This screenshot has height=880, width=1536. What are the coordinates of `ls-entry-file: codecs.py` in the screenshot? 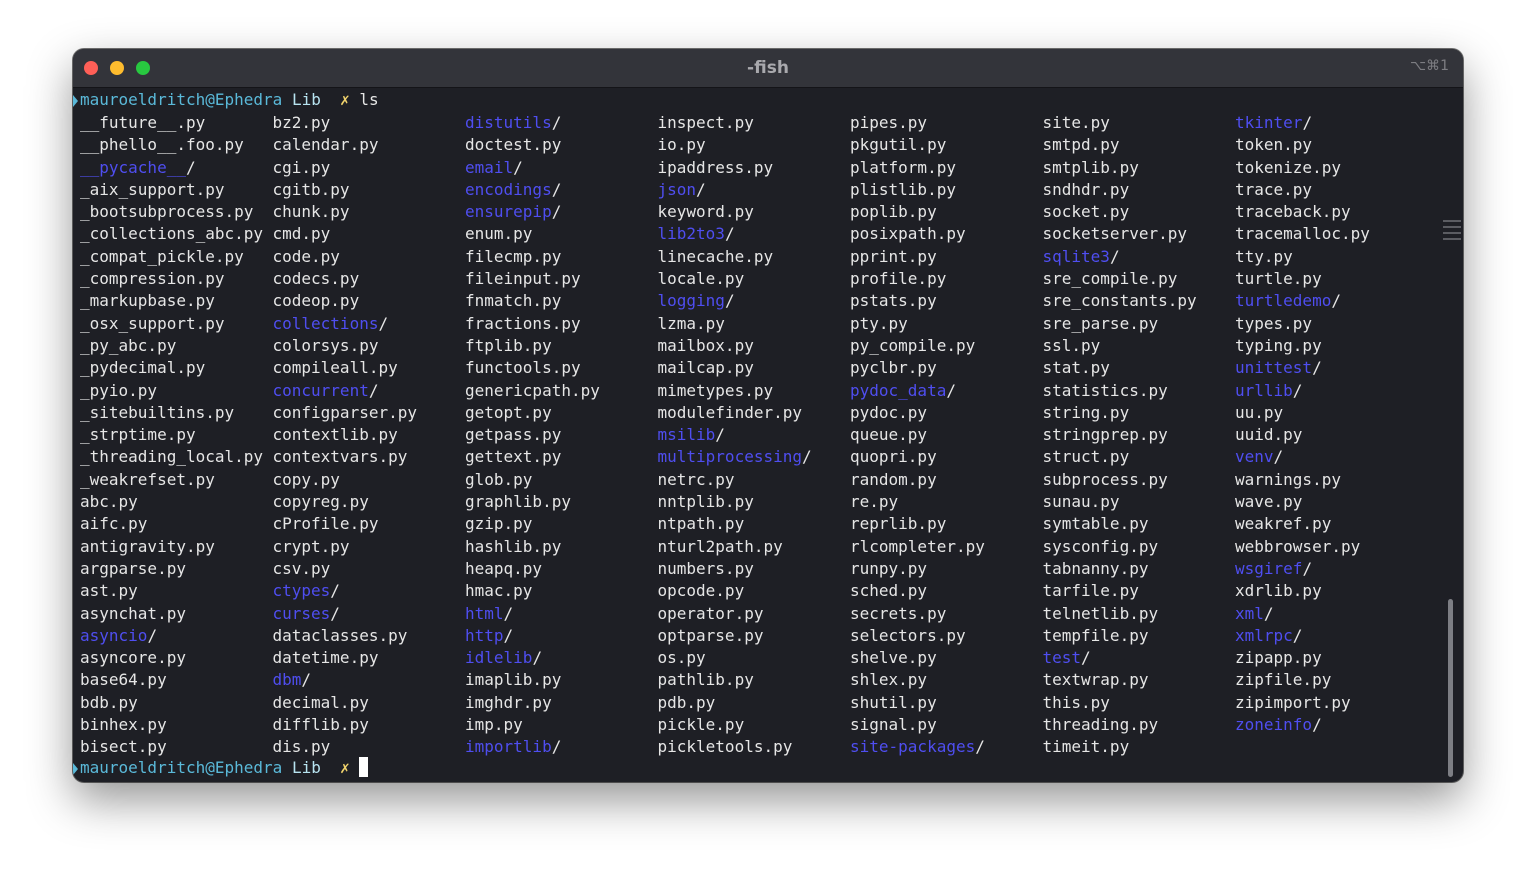 It's located at (316, 279).